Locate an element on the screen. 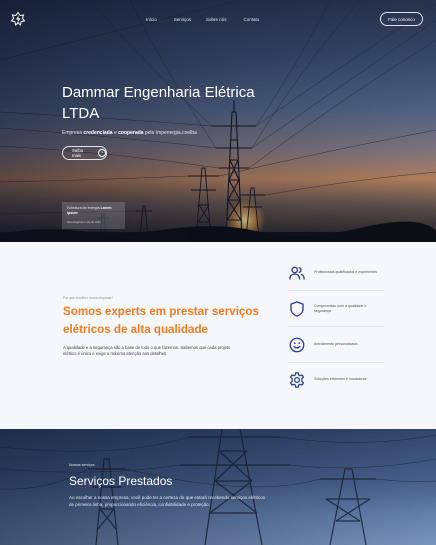 This screenshot has height=545, width=436. company-logo-icon is located at coordinates (18, 19).